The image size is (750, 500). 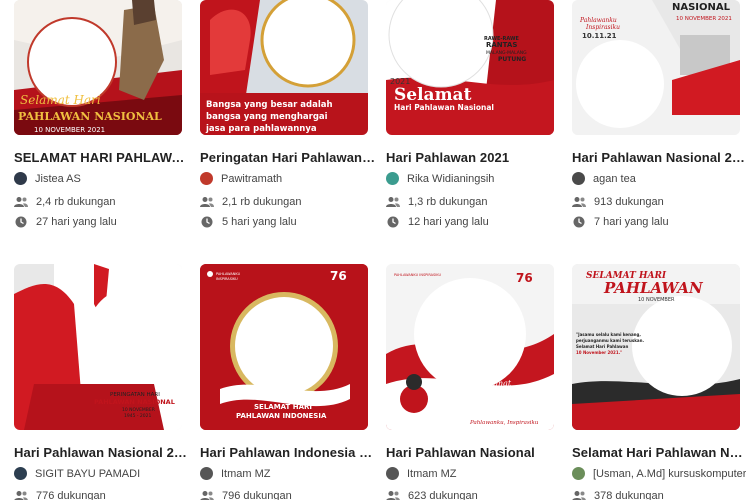 I want to click on campaign-time: 27 hari yang lalu, so click(x=102, y=222).